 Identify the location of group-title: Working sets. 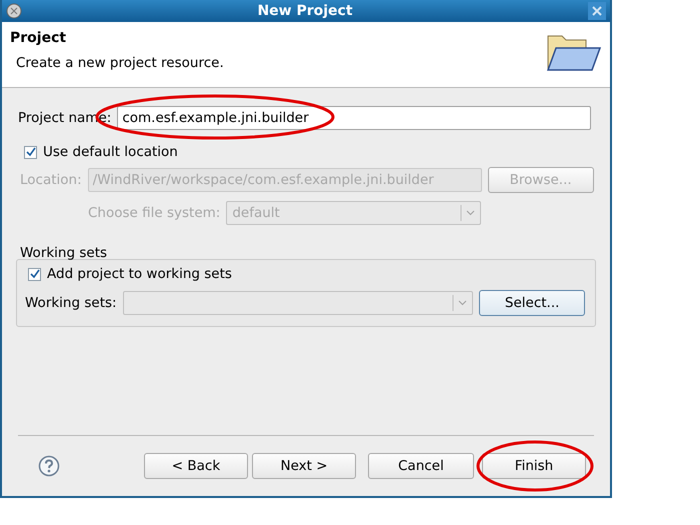
(64, 253).